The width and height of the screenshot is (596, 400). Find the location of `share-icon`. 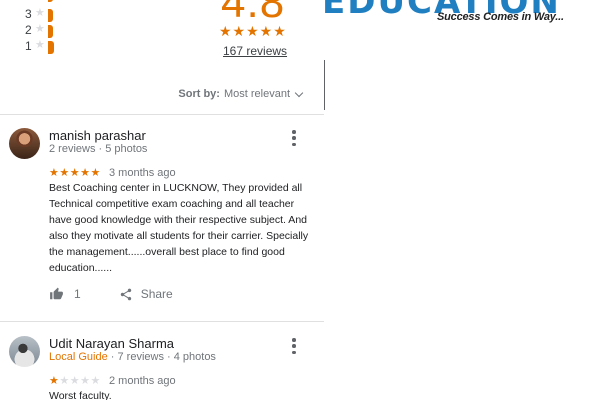

share-icon is located at coordinates (125, 294).